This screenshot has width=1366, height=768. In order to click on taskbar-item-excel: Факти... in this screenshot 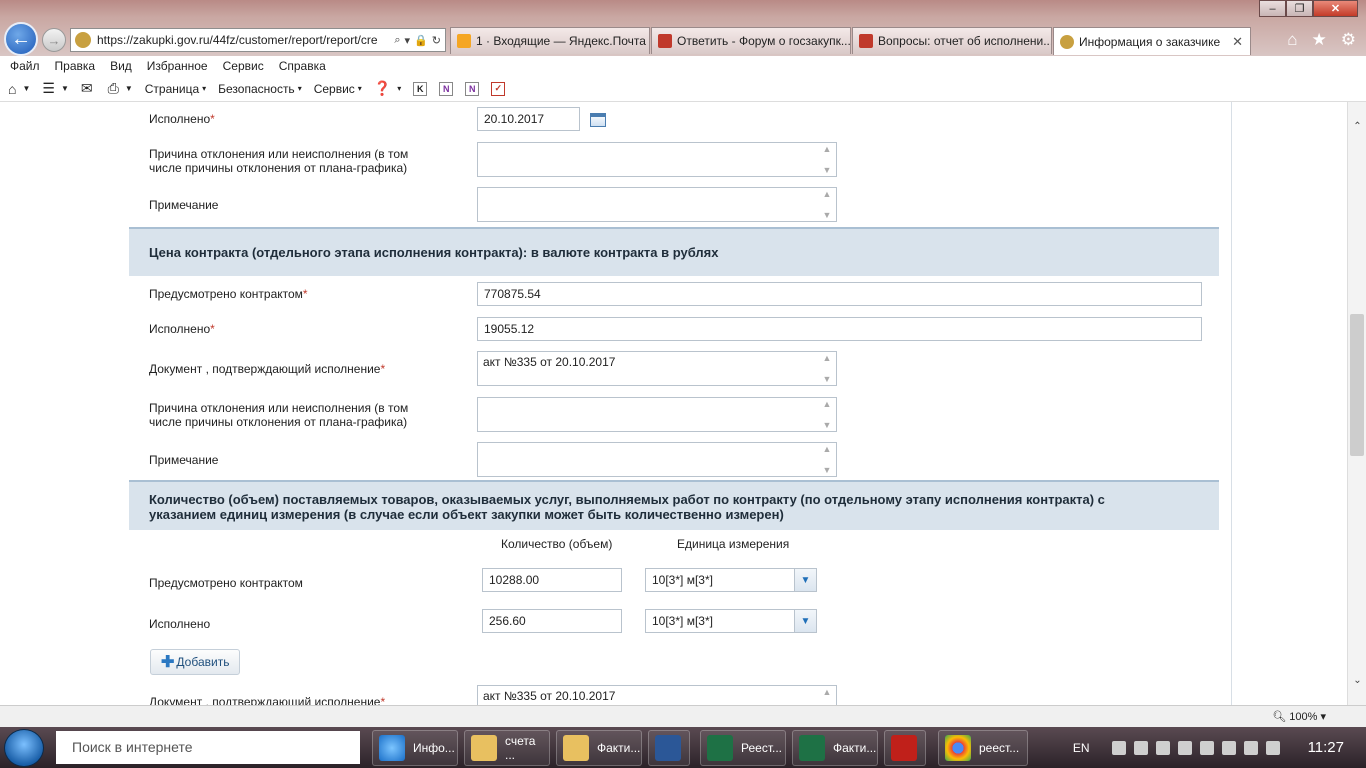, I will do `click(835, 748)`.